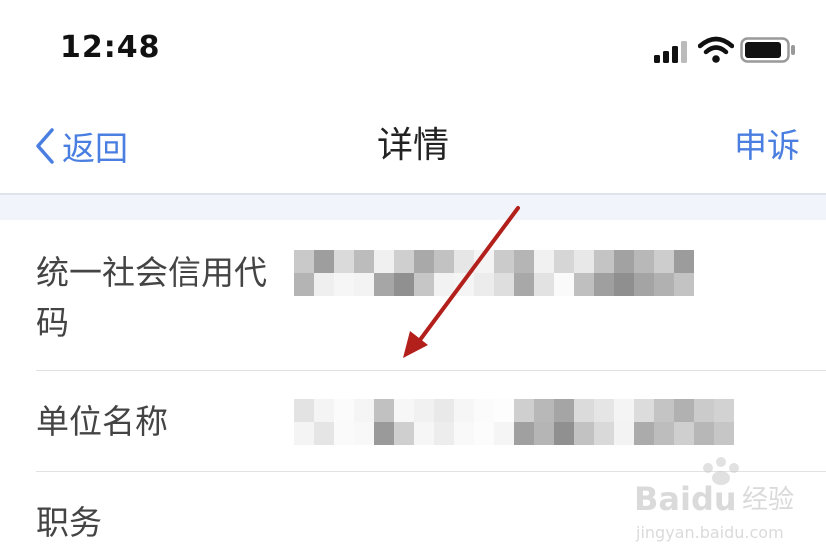 Image resolution: width=826 pixels, height=549 pixels. I want to click on status-time: 12:48, so click(110, 47).